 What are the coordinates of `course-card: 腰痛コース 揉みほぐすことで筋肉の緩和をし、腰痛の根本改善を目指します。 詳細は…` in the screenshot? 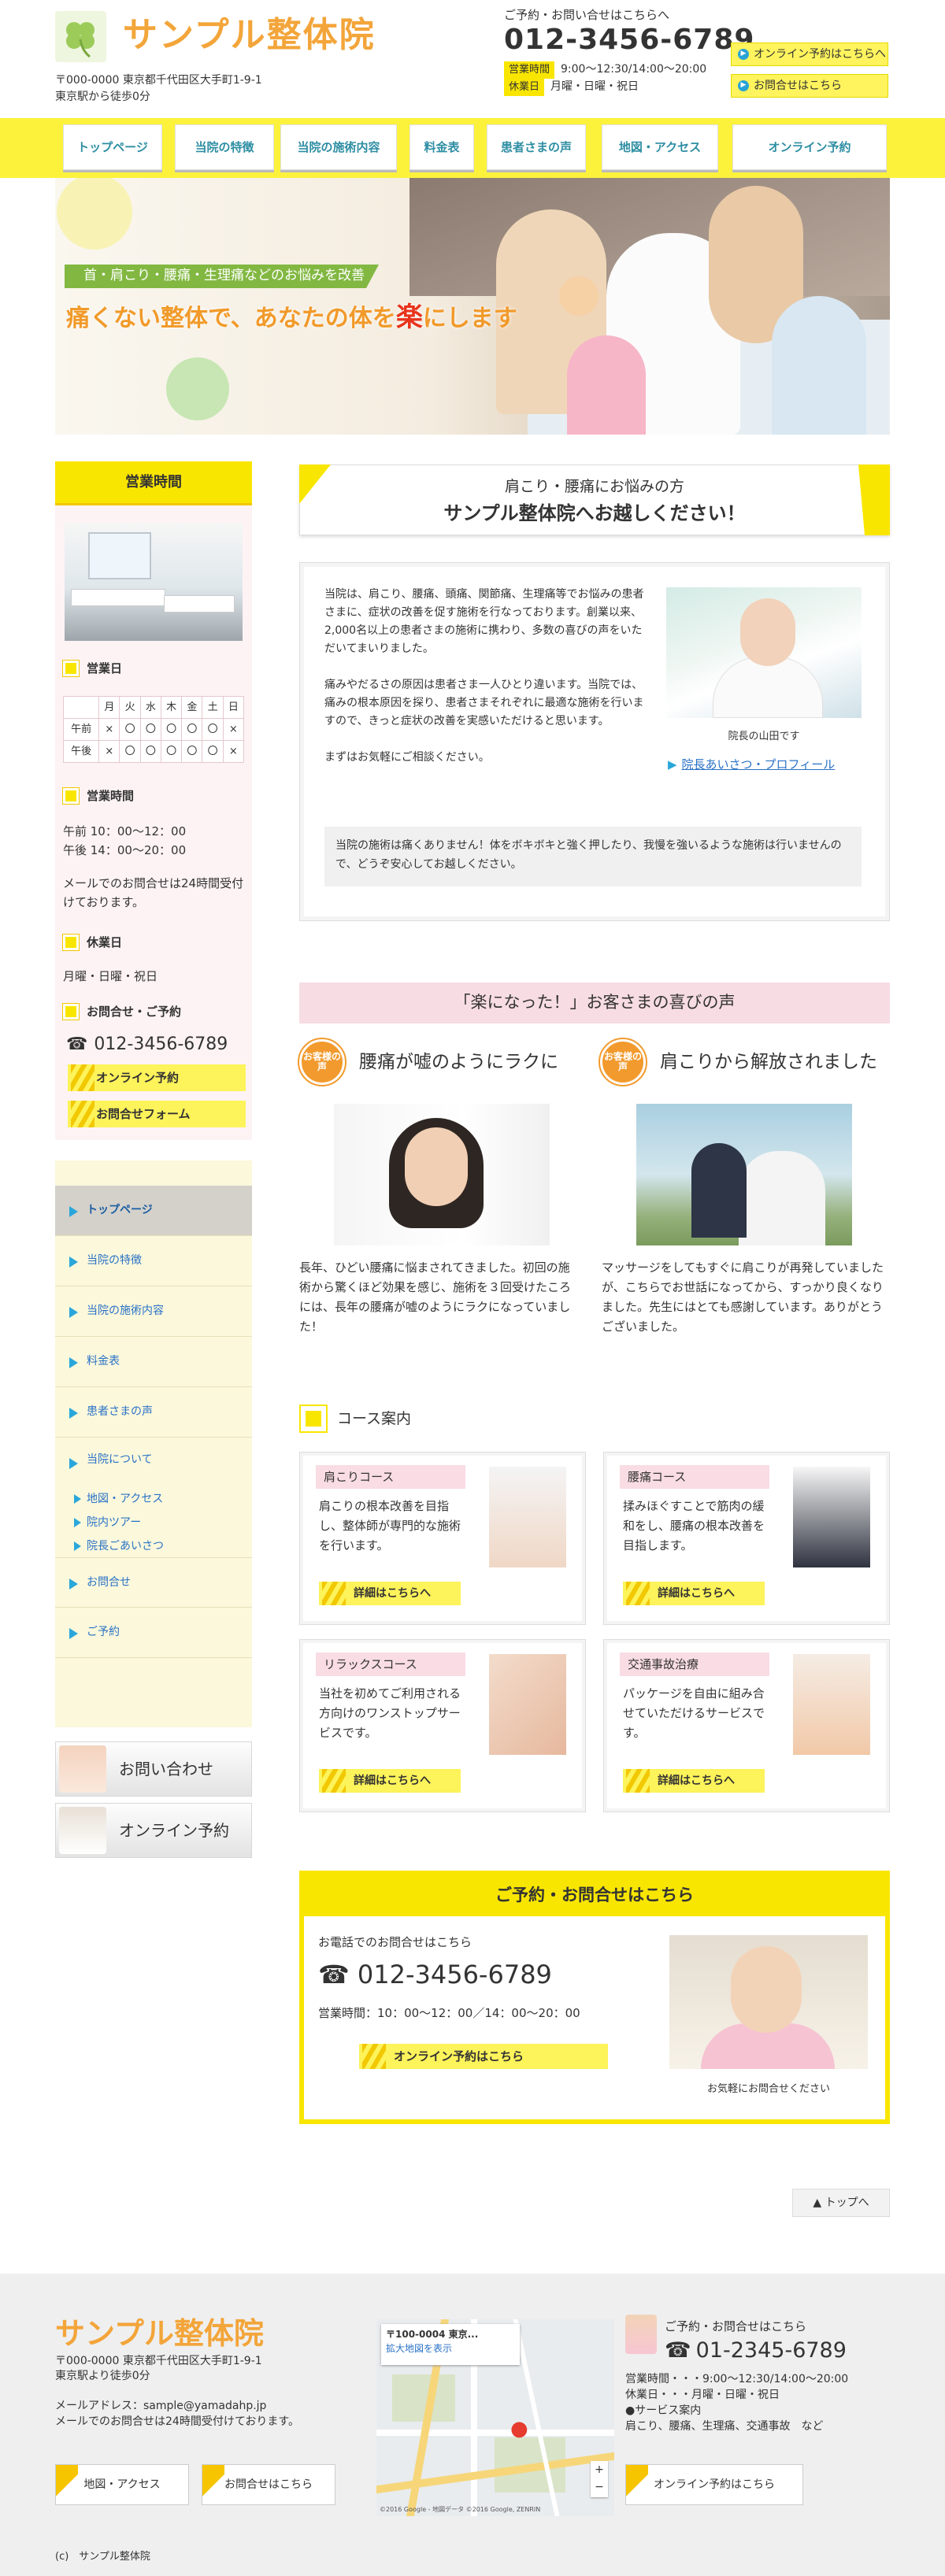 It's located at (746, 1538).